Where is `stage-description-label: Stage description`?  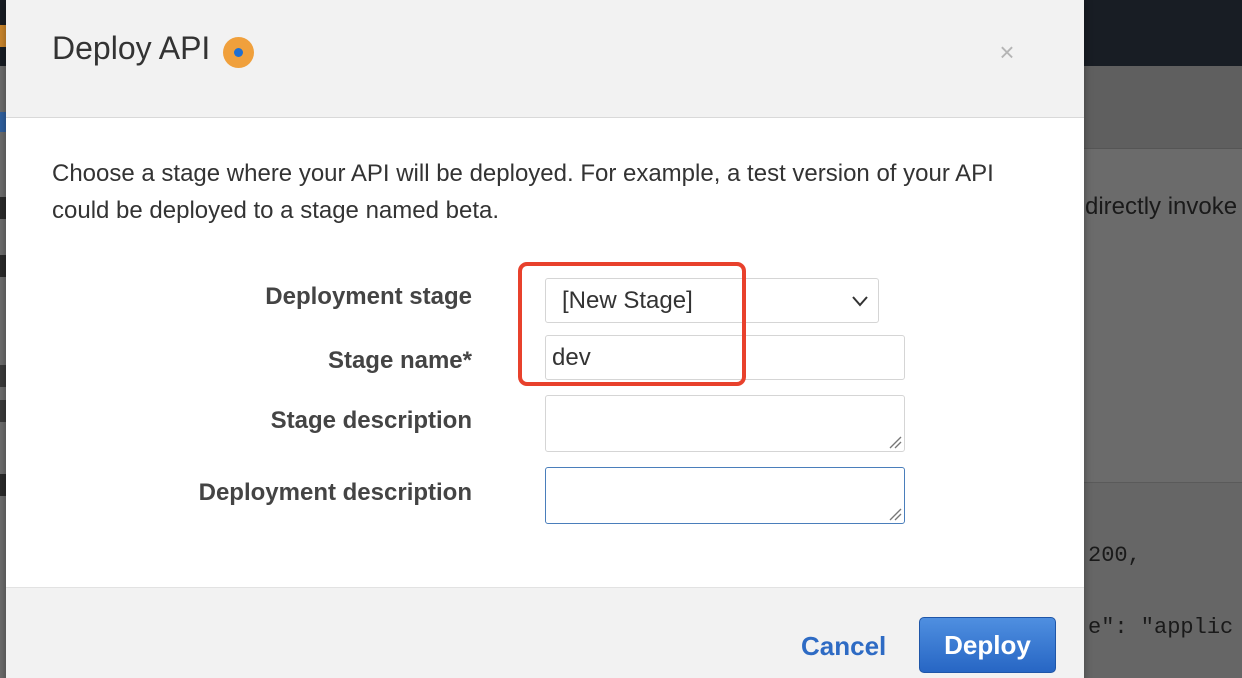 stage-description-label: Stage description is located at coordinates (371, 420).